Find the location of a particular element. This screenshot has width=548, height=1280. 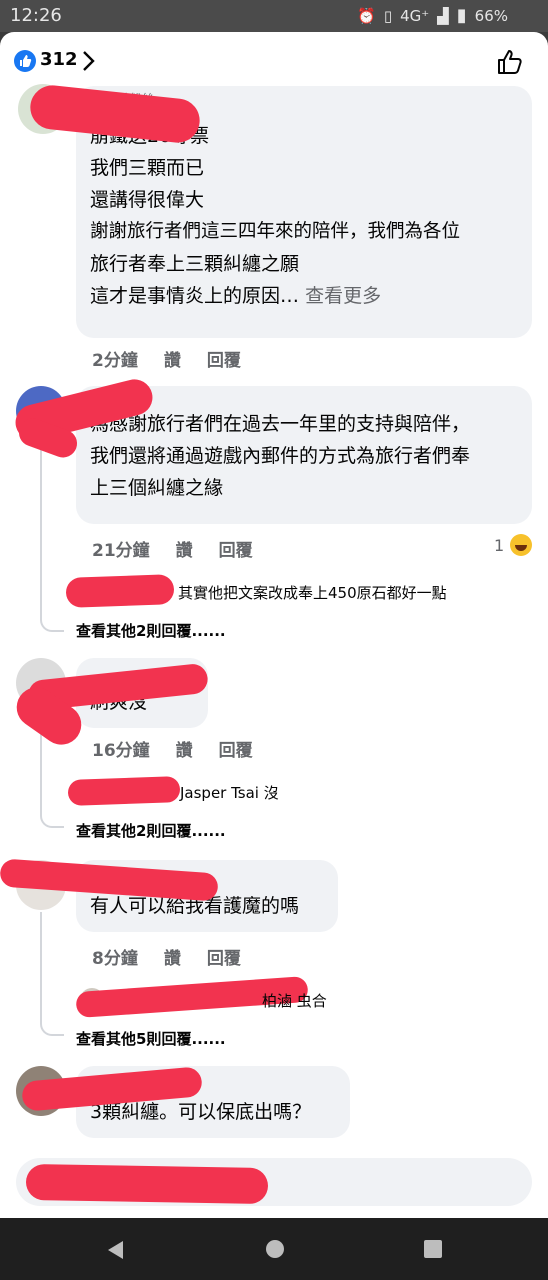

comment-line: 為感謝旅行者們在過去一年里的支持與陪伴， is located at coordinates (280, 424).